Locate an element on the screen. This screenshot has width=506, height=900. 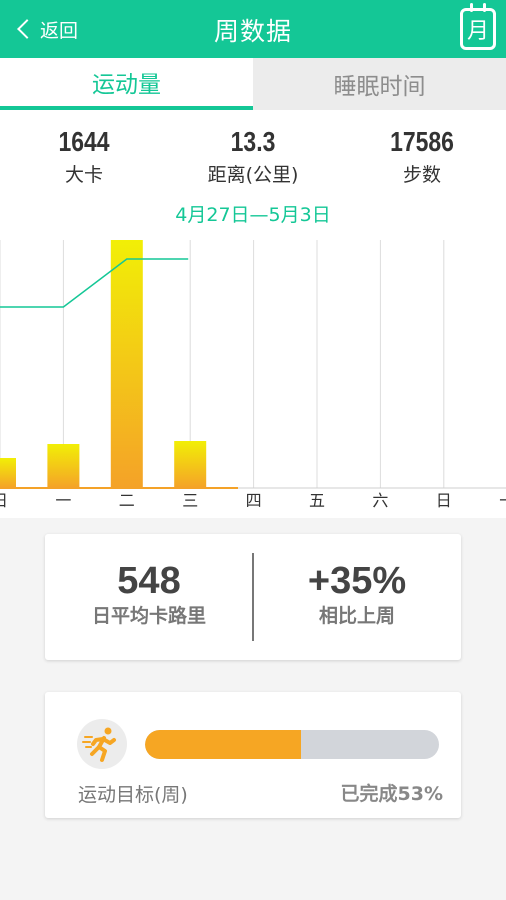
goal-label: 运动目标(周) is located at coordinates (133, 795).